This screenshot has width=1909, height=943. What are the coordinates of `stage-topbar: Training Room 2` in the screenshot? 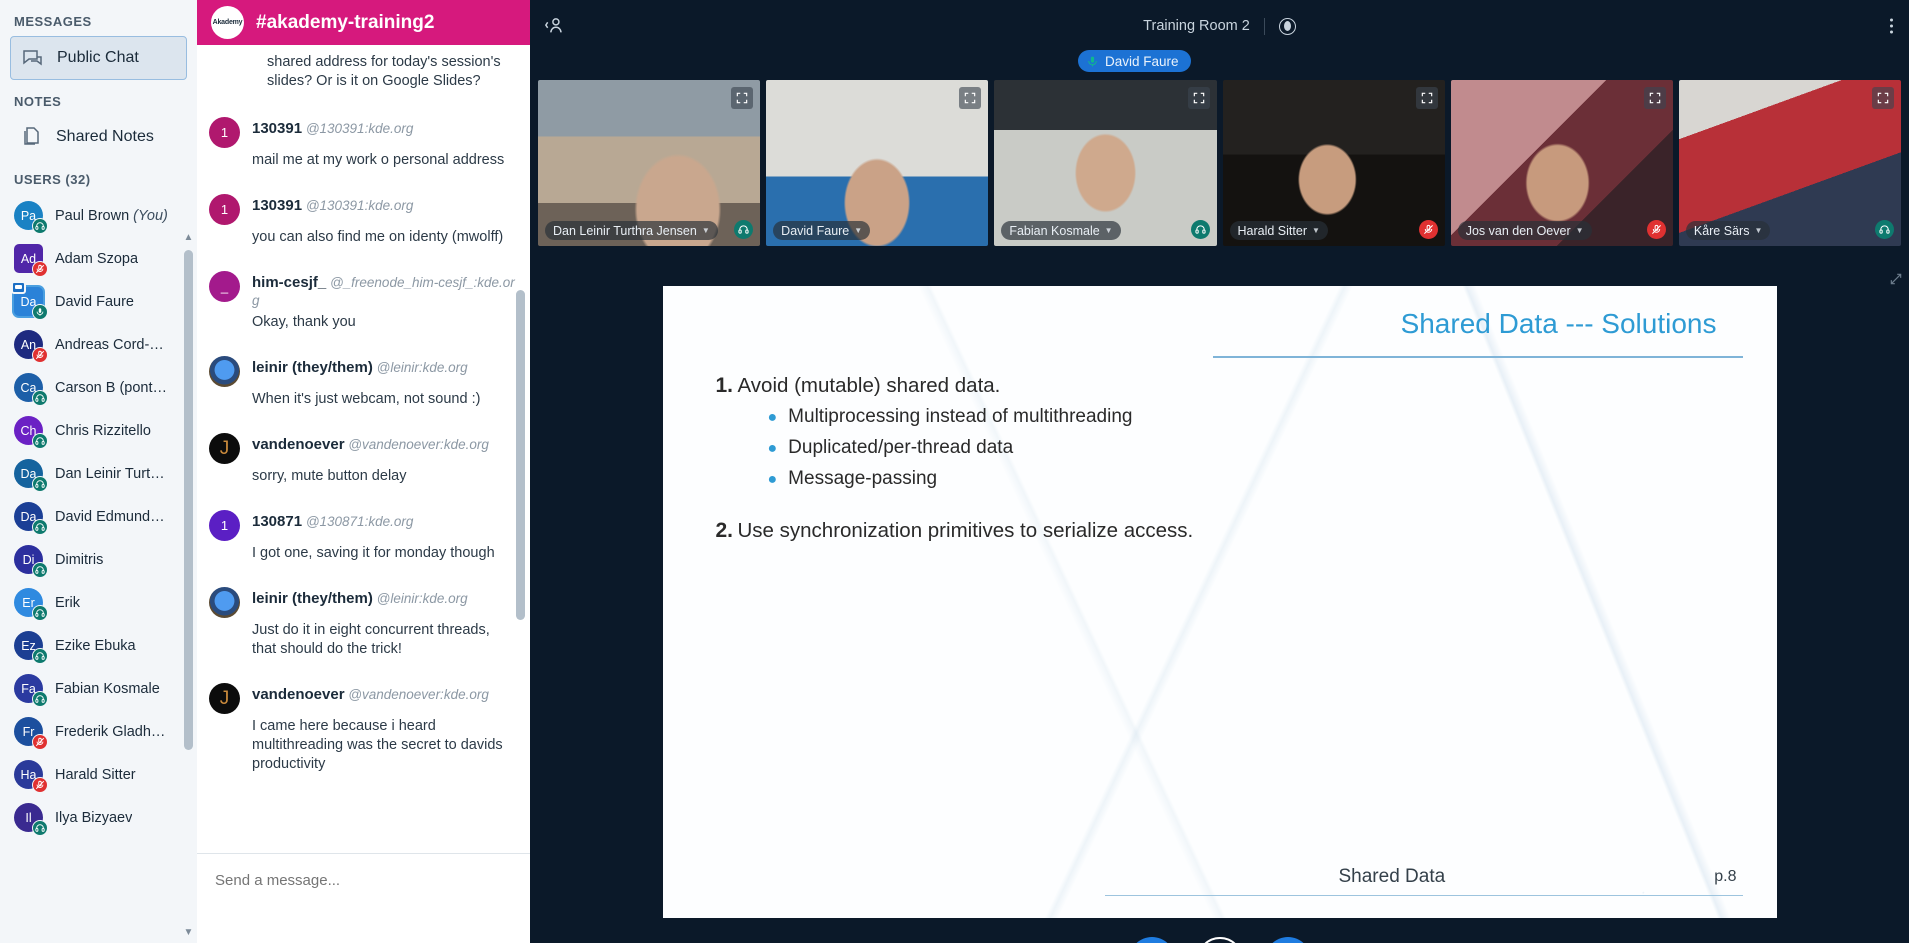 It's located at (1219, 26).